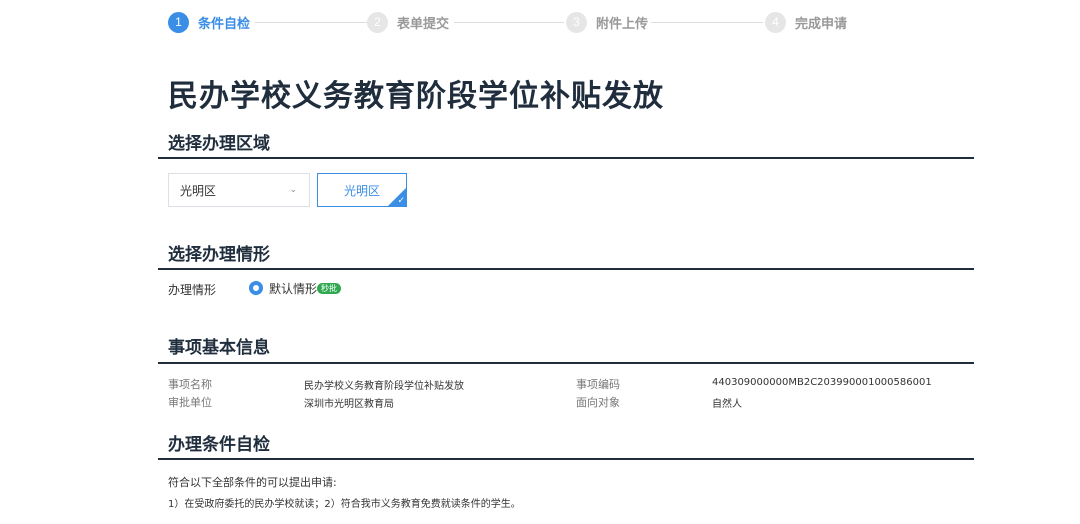 The width and height of the screenshot is (1080, 524). What do you see at coordinates (821, 24) in the screenshot?
I see `step-label: 完成申请` at bounding box center [821, 24].